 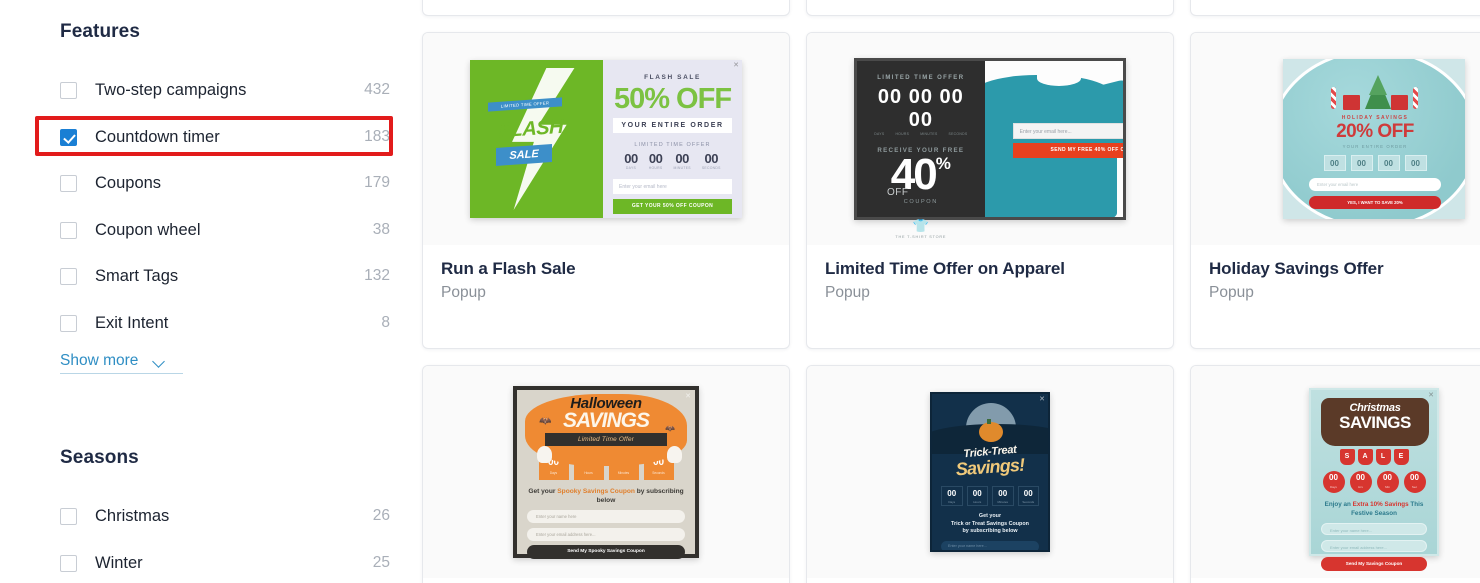 What do you see at coordinates (1360, 487) in the screenshot?
I see `timer-unit: Hrs` at bounding box center [1360, 487].